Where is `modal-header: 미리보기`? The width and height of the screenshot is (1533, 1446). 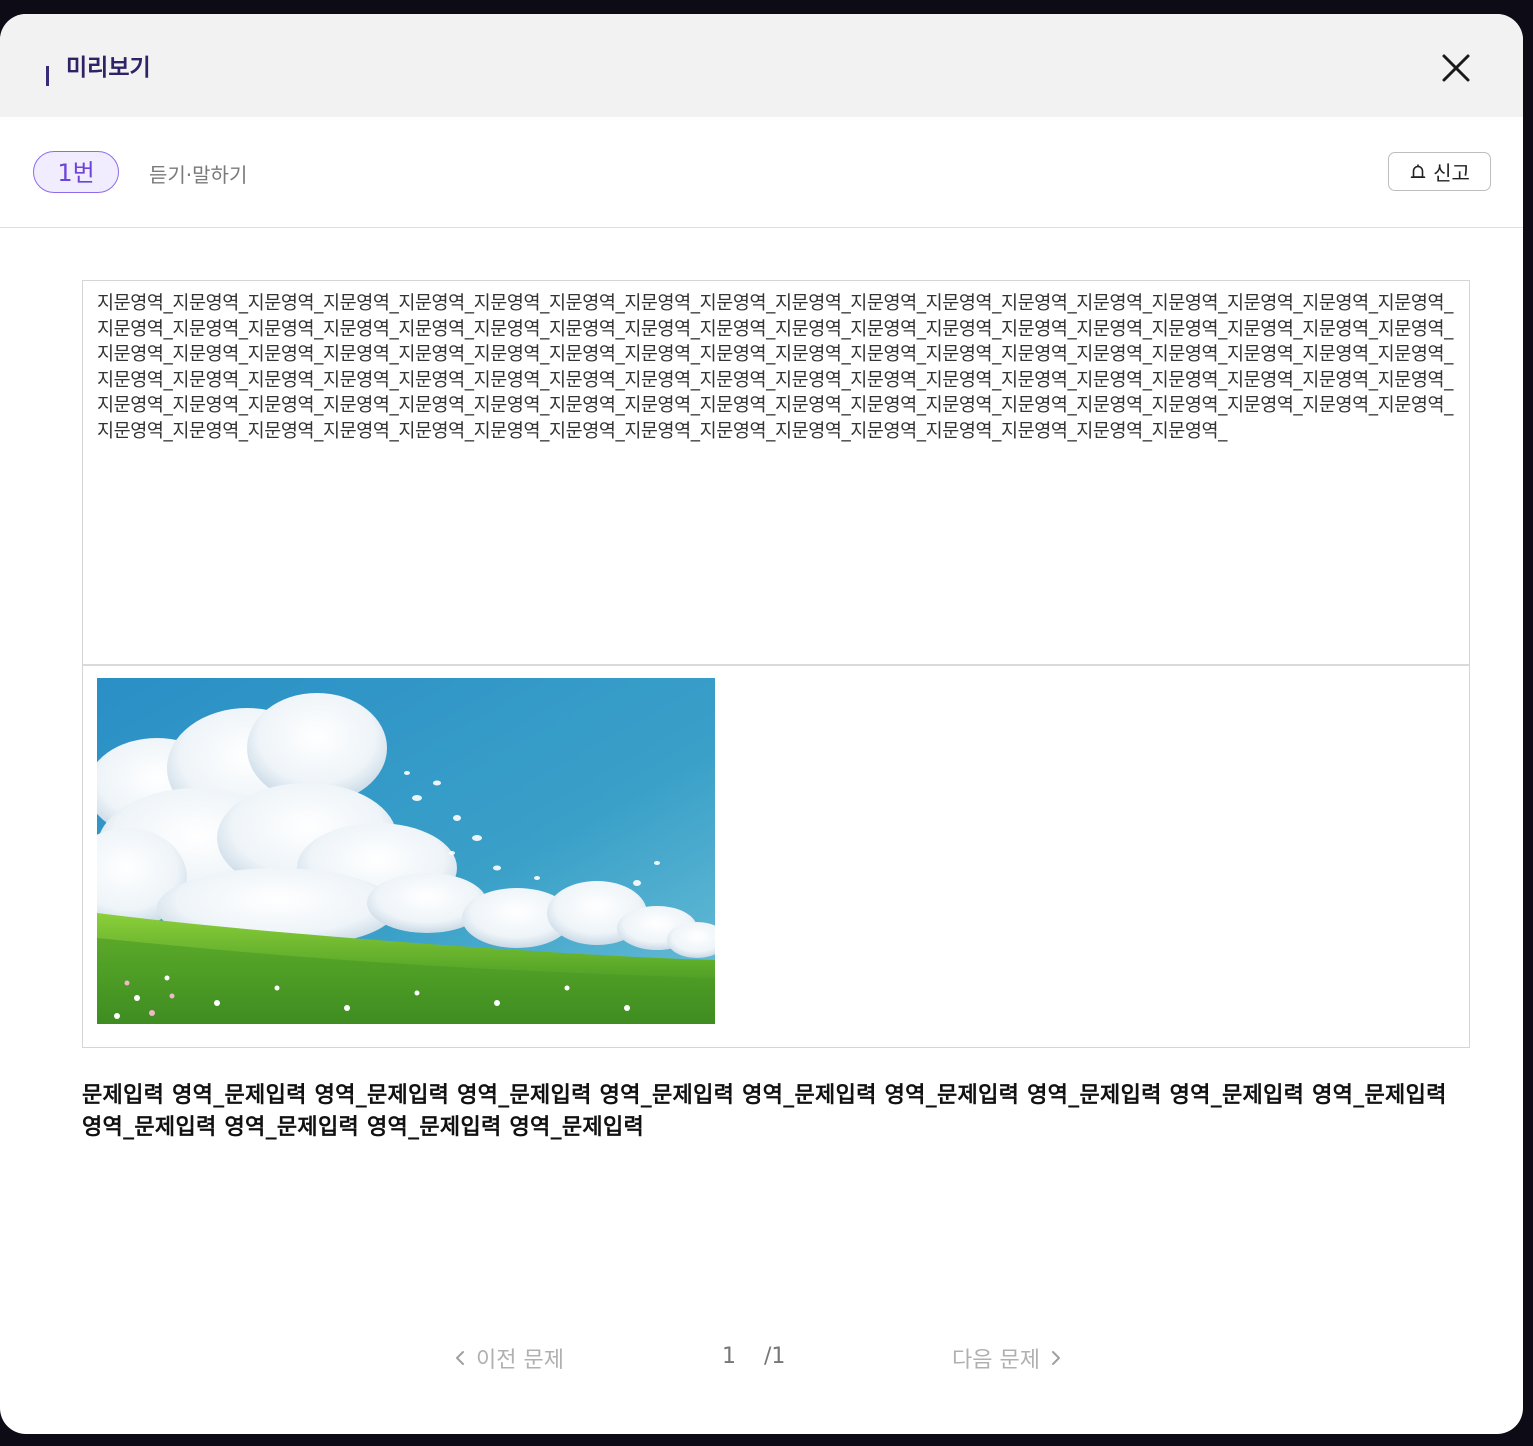 modal-header: 미리보기 is located at coordinates (761, 65).